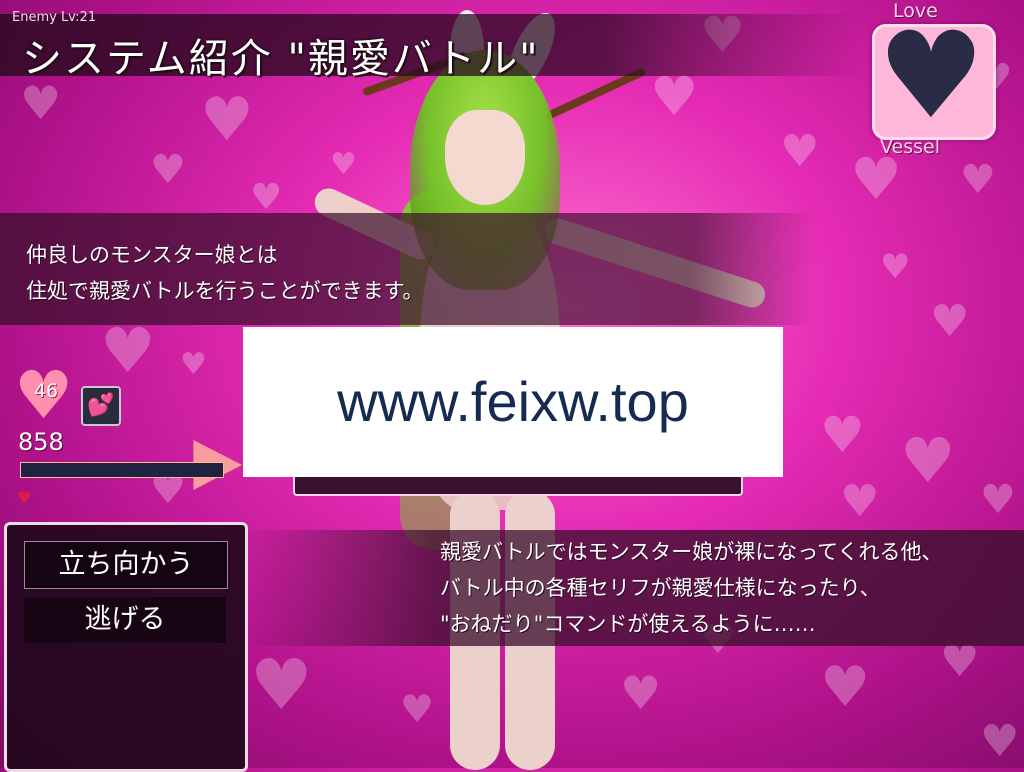 This screenshot has width=1024, height=772. Describe the element at coordinates (660, 588) in the screenshot. I see `message-bottom-line-2: バトル中の各種セリフが親愛仕様になったり、` at that location.